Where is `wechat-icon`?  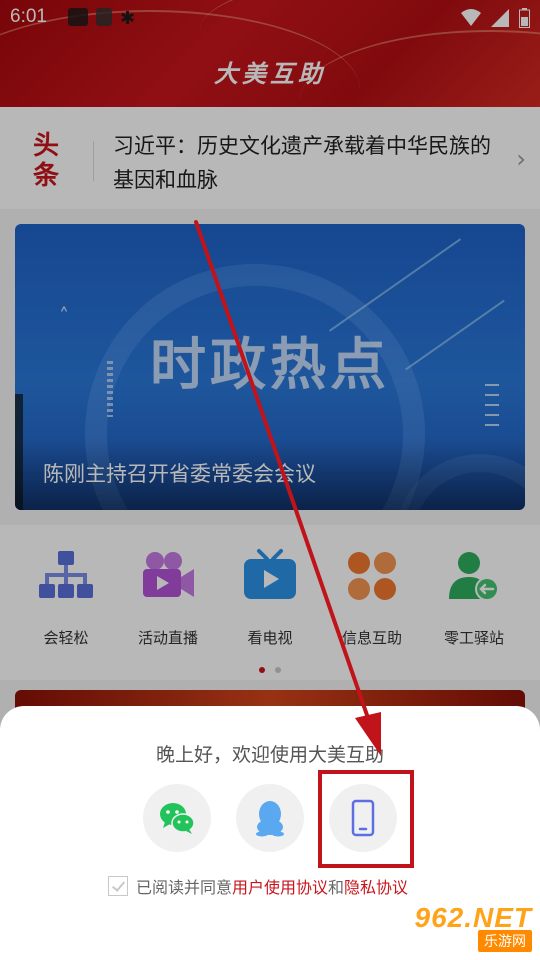
wechat-icon is located at coordinates (177, 818).